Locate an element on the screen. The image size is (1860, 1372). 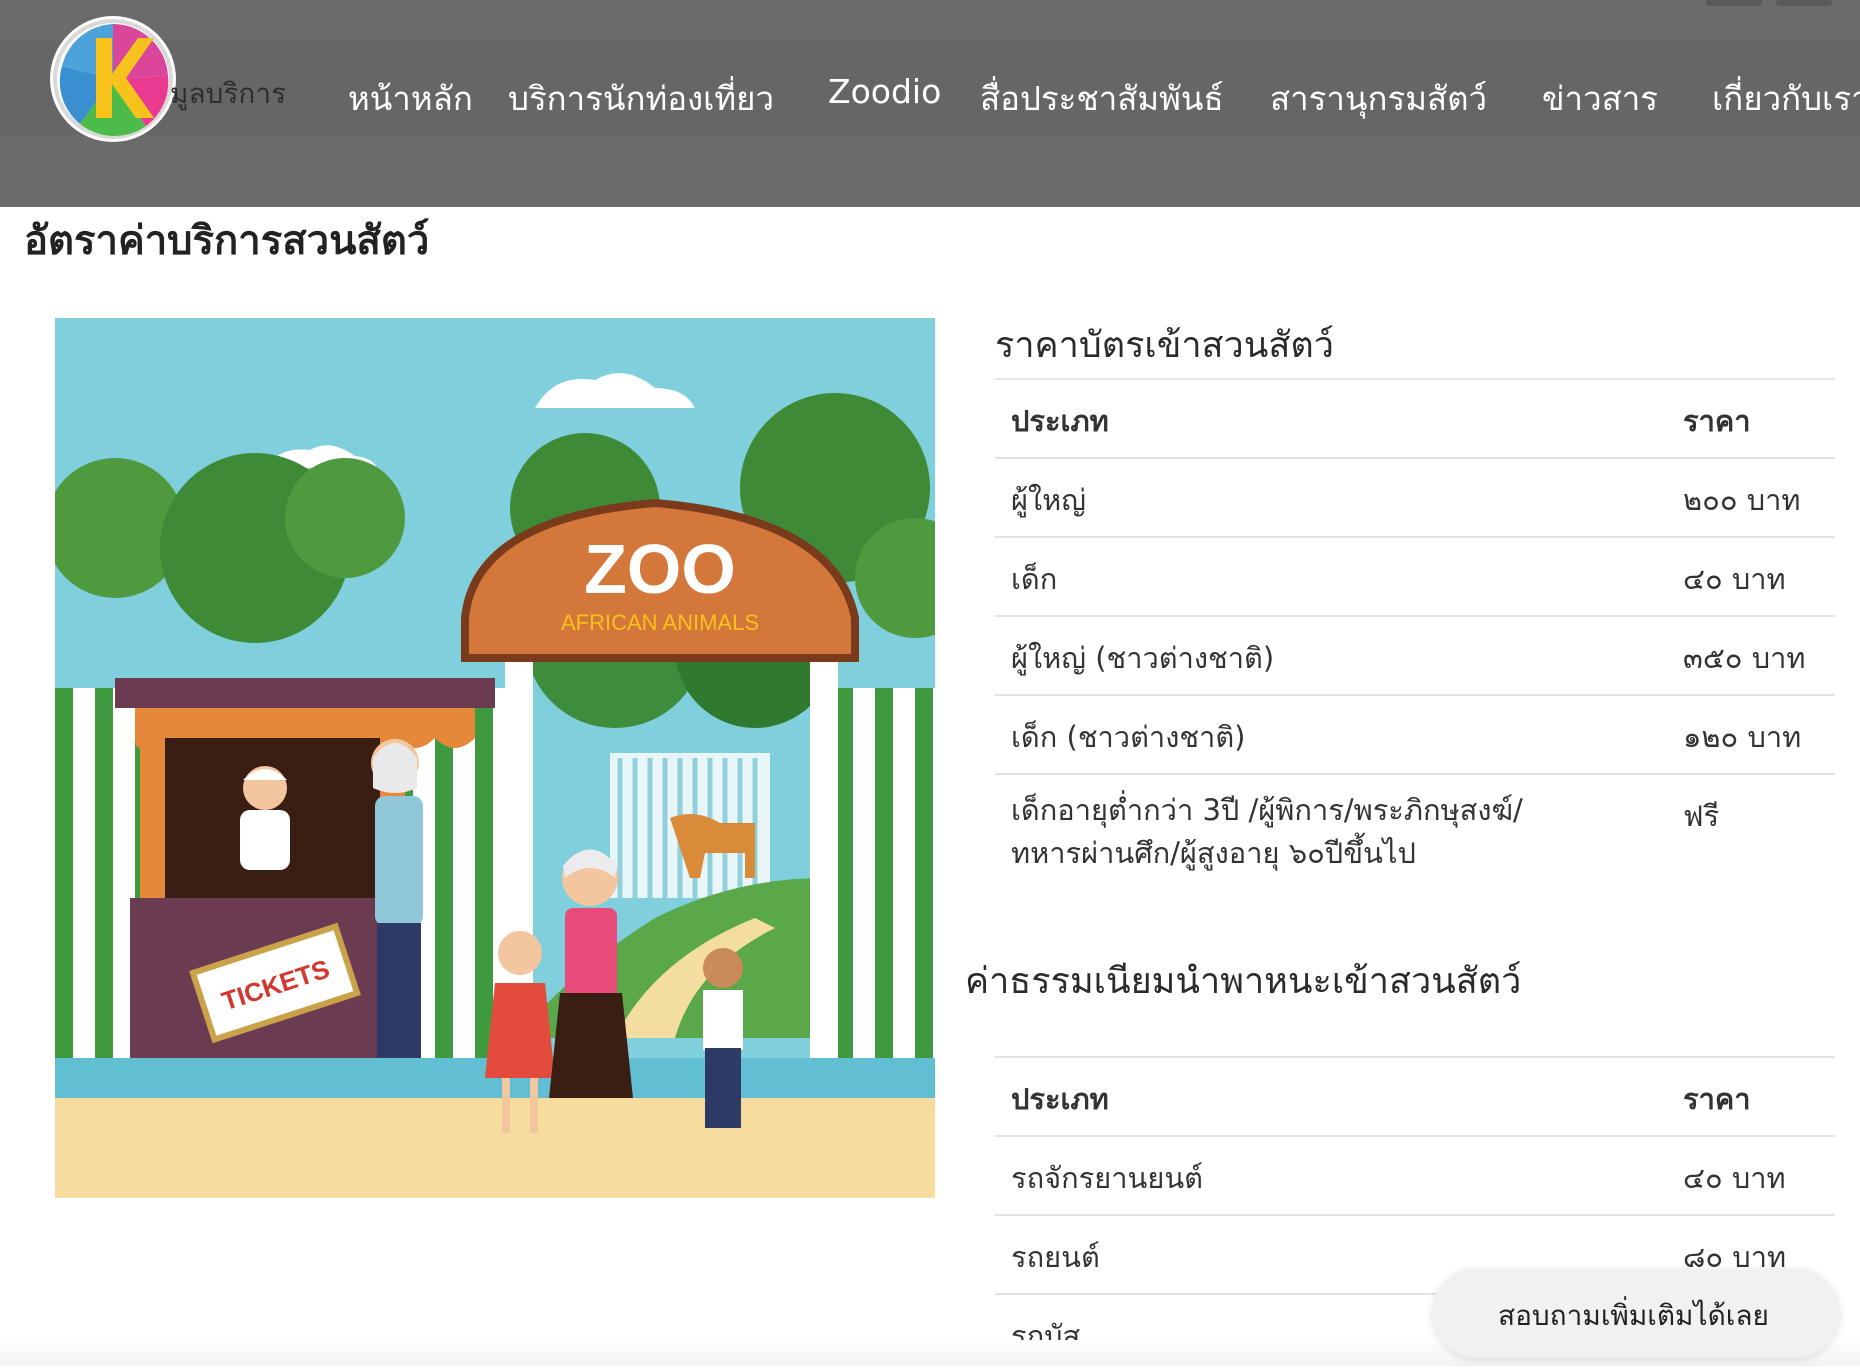
row-type: ผู้ใหญ่ is located at coordinates (1048, 500).